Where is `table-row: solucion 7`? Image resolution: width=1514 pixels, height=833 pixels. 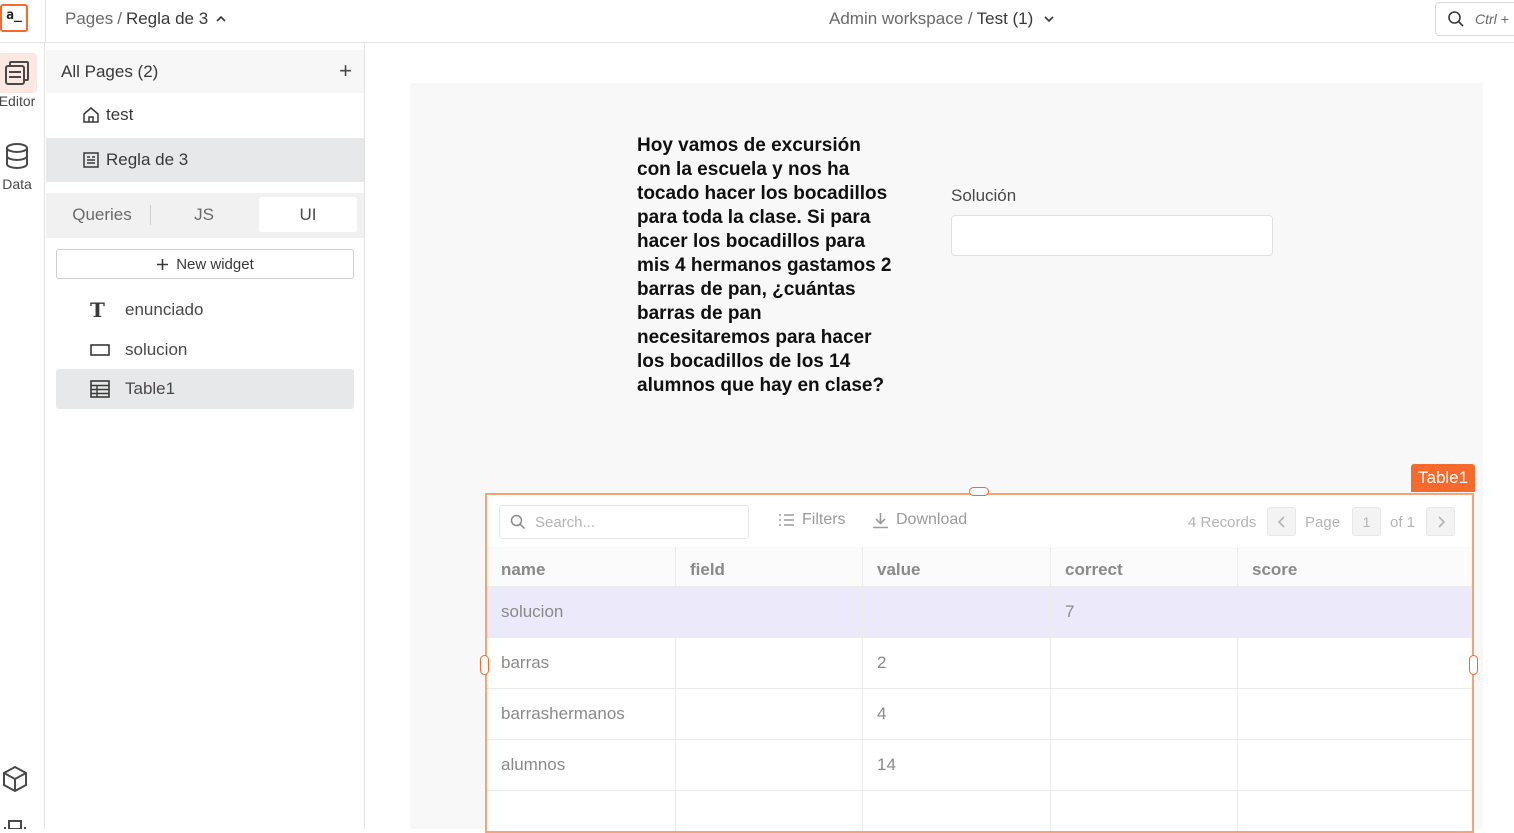
table-row: solucion 7 is located at coordinates (979, 612).